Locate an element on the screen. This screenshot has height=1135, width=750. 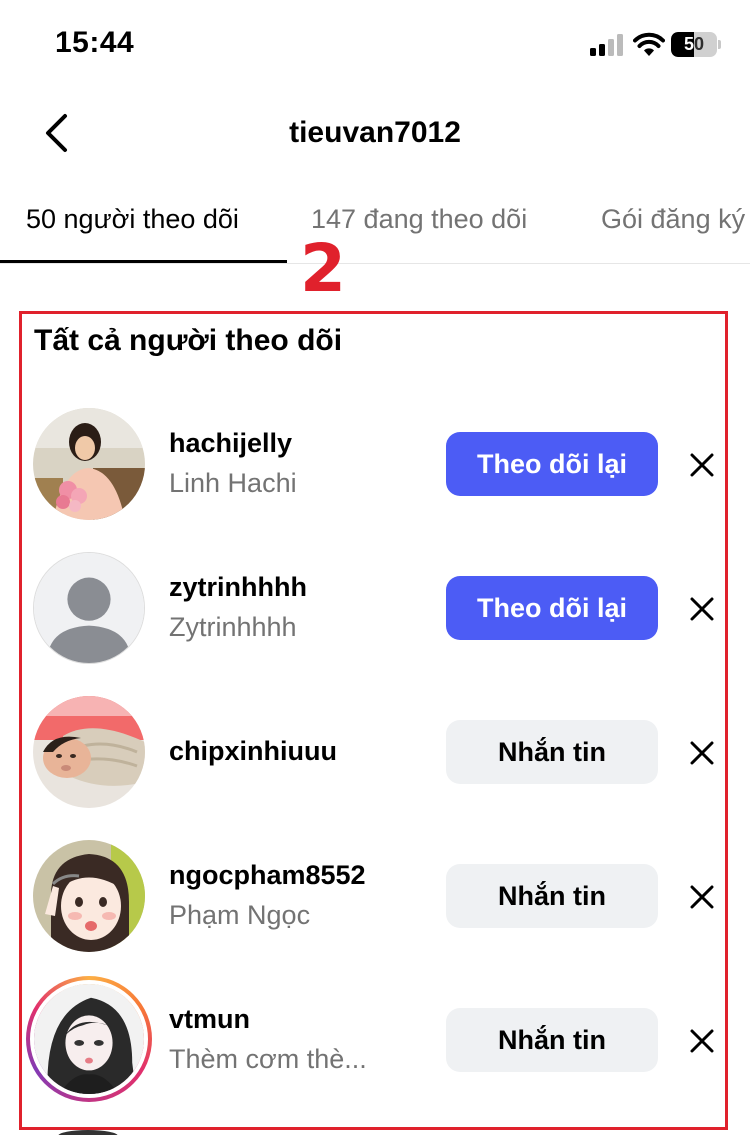
list-item: zytrinhhhh Zytrinhhhh Theo dõi lại is located at coordinates (375, 616).